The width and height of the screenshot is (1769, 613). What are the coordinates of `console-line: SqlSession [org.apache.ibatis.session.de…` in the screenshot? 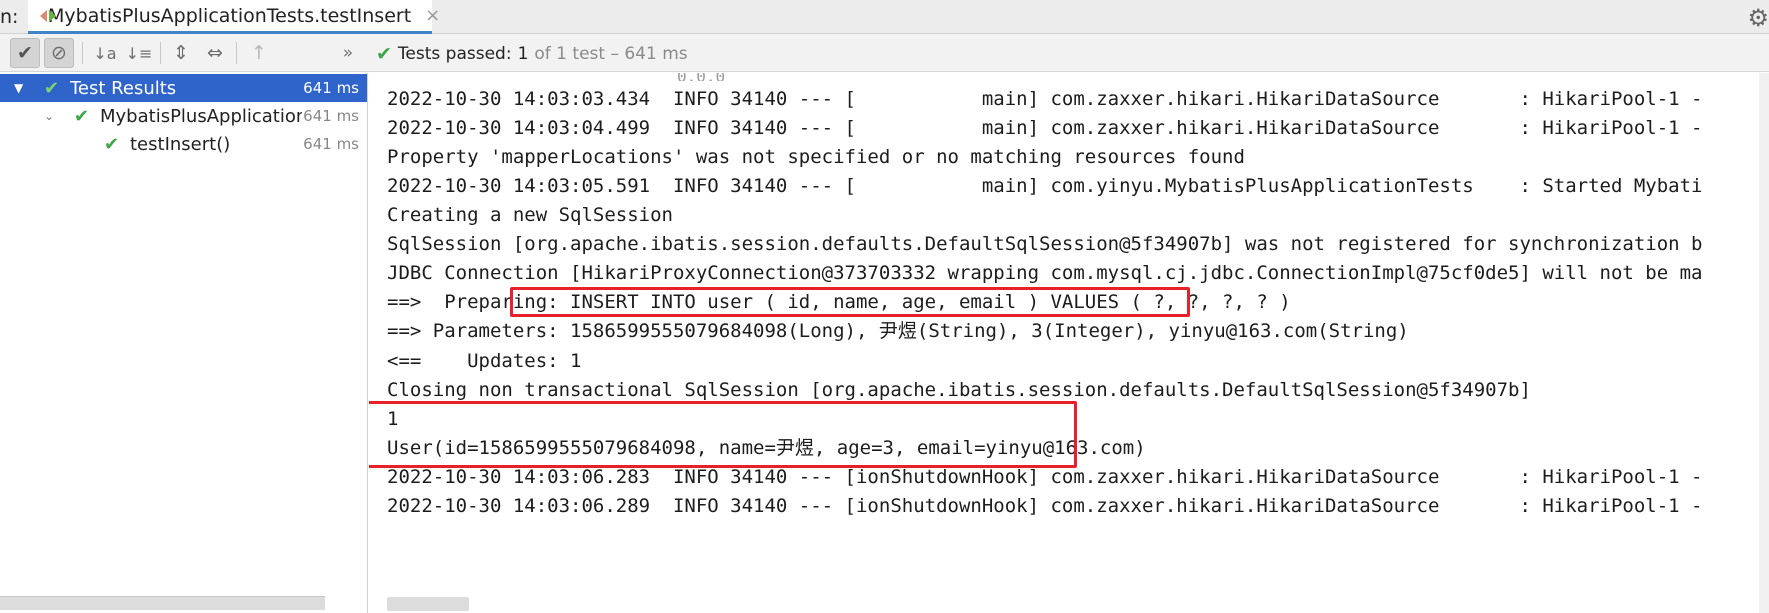 It's located at (1045, 244).